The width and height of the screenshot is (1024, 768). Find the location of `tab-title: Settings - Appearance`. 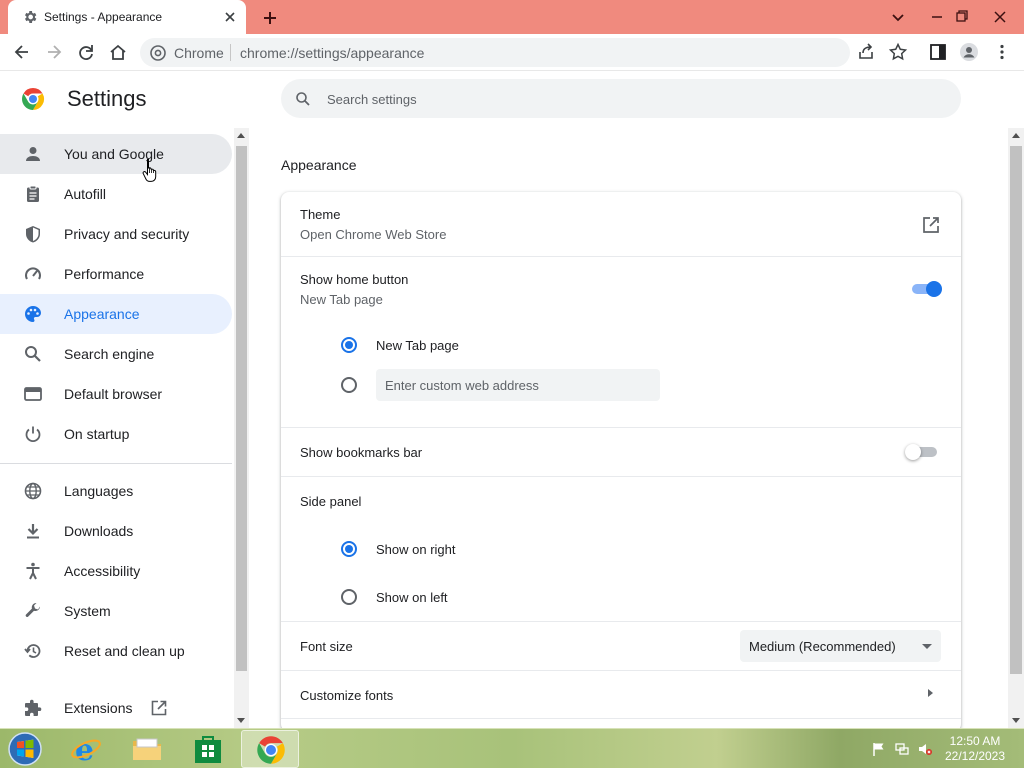

tab-title: Settings - Appearance is located at coordinates (103, 17).